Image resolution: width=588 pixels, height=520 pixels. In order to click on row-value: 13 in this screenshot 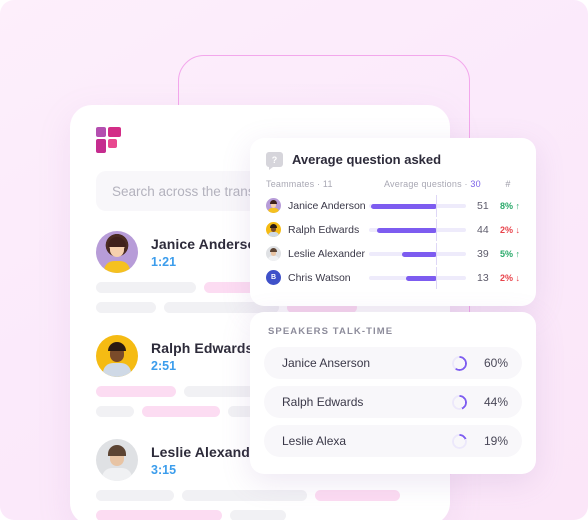, I will do `click(482, 277)`.